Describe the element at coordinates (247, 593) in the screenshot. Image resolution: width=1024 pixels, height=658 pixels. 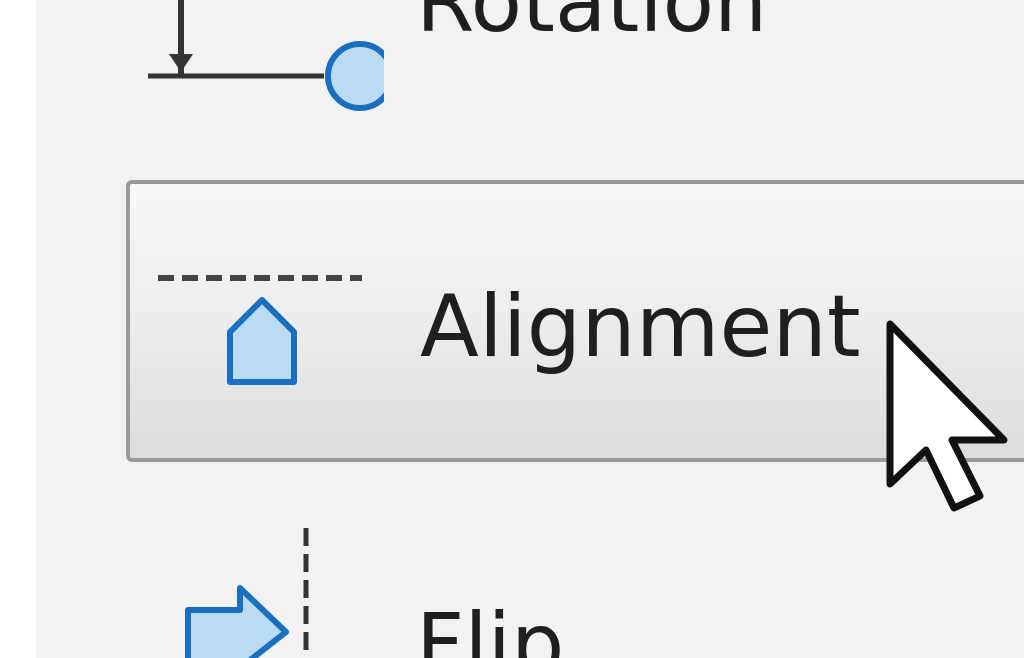
I see `flip-icon` at that location.